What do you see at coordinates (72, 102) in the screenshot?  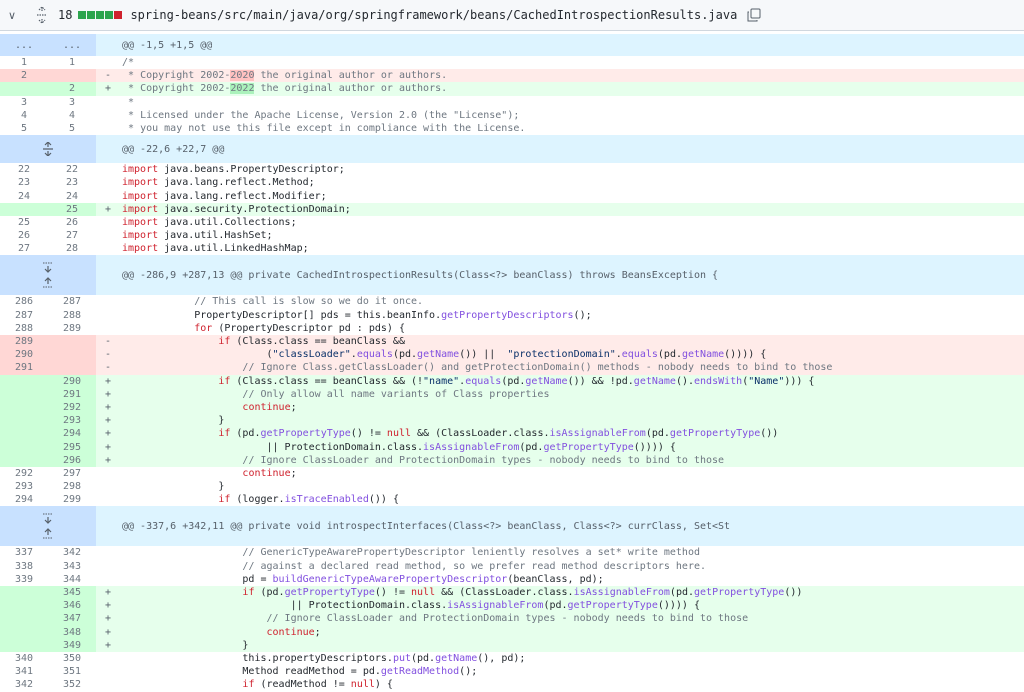 I see `new-line-number: 3` at bounding box center [72, 102].